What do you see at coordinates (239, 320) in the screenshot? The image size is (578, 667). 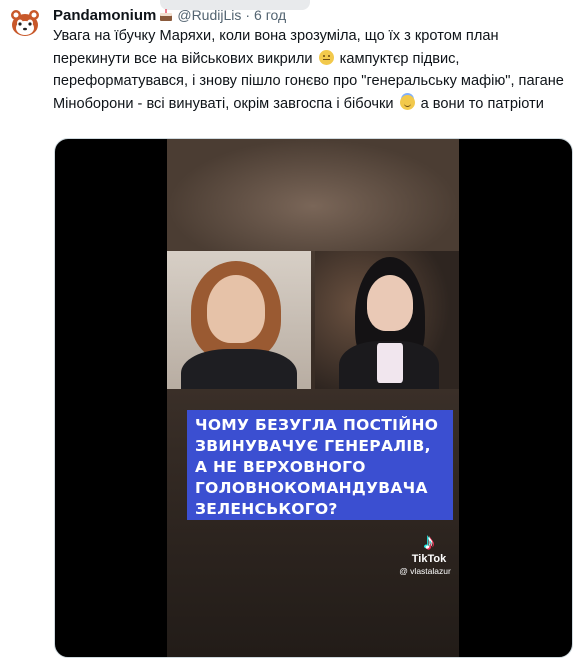 I see `video-panel-left` at bounding box center [239, 320].